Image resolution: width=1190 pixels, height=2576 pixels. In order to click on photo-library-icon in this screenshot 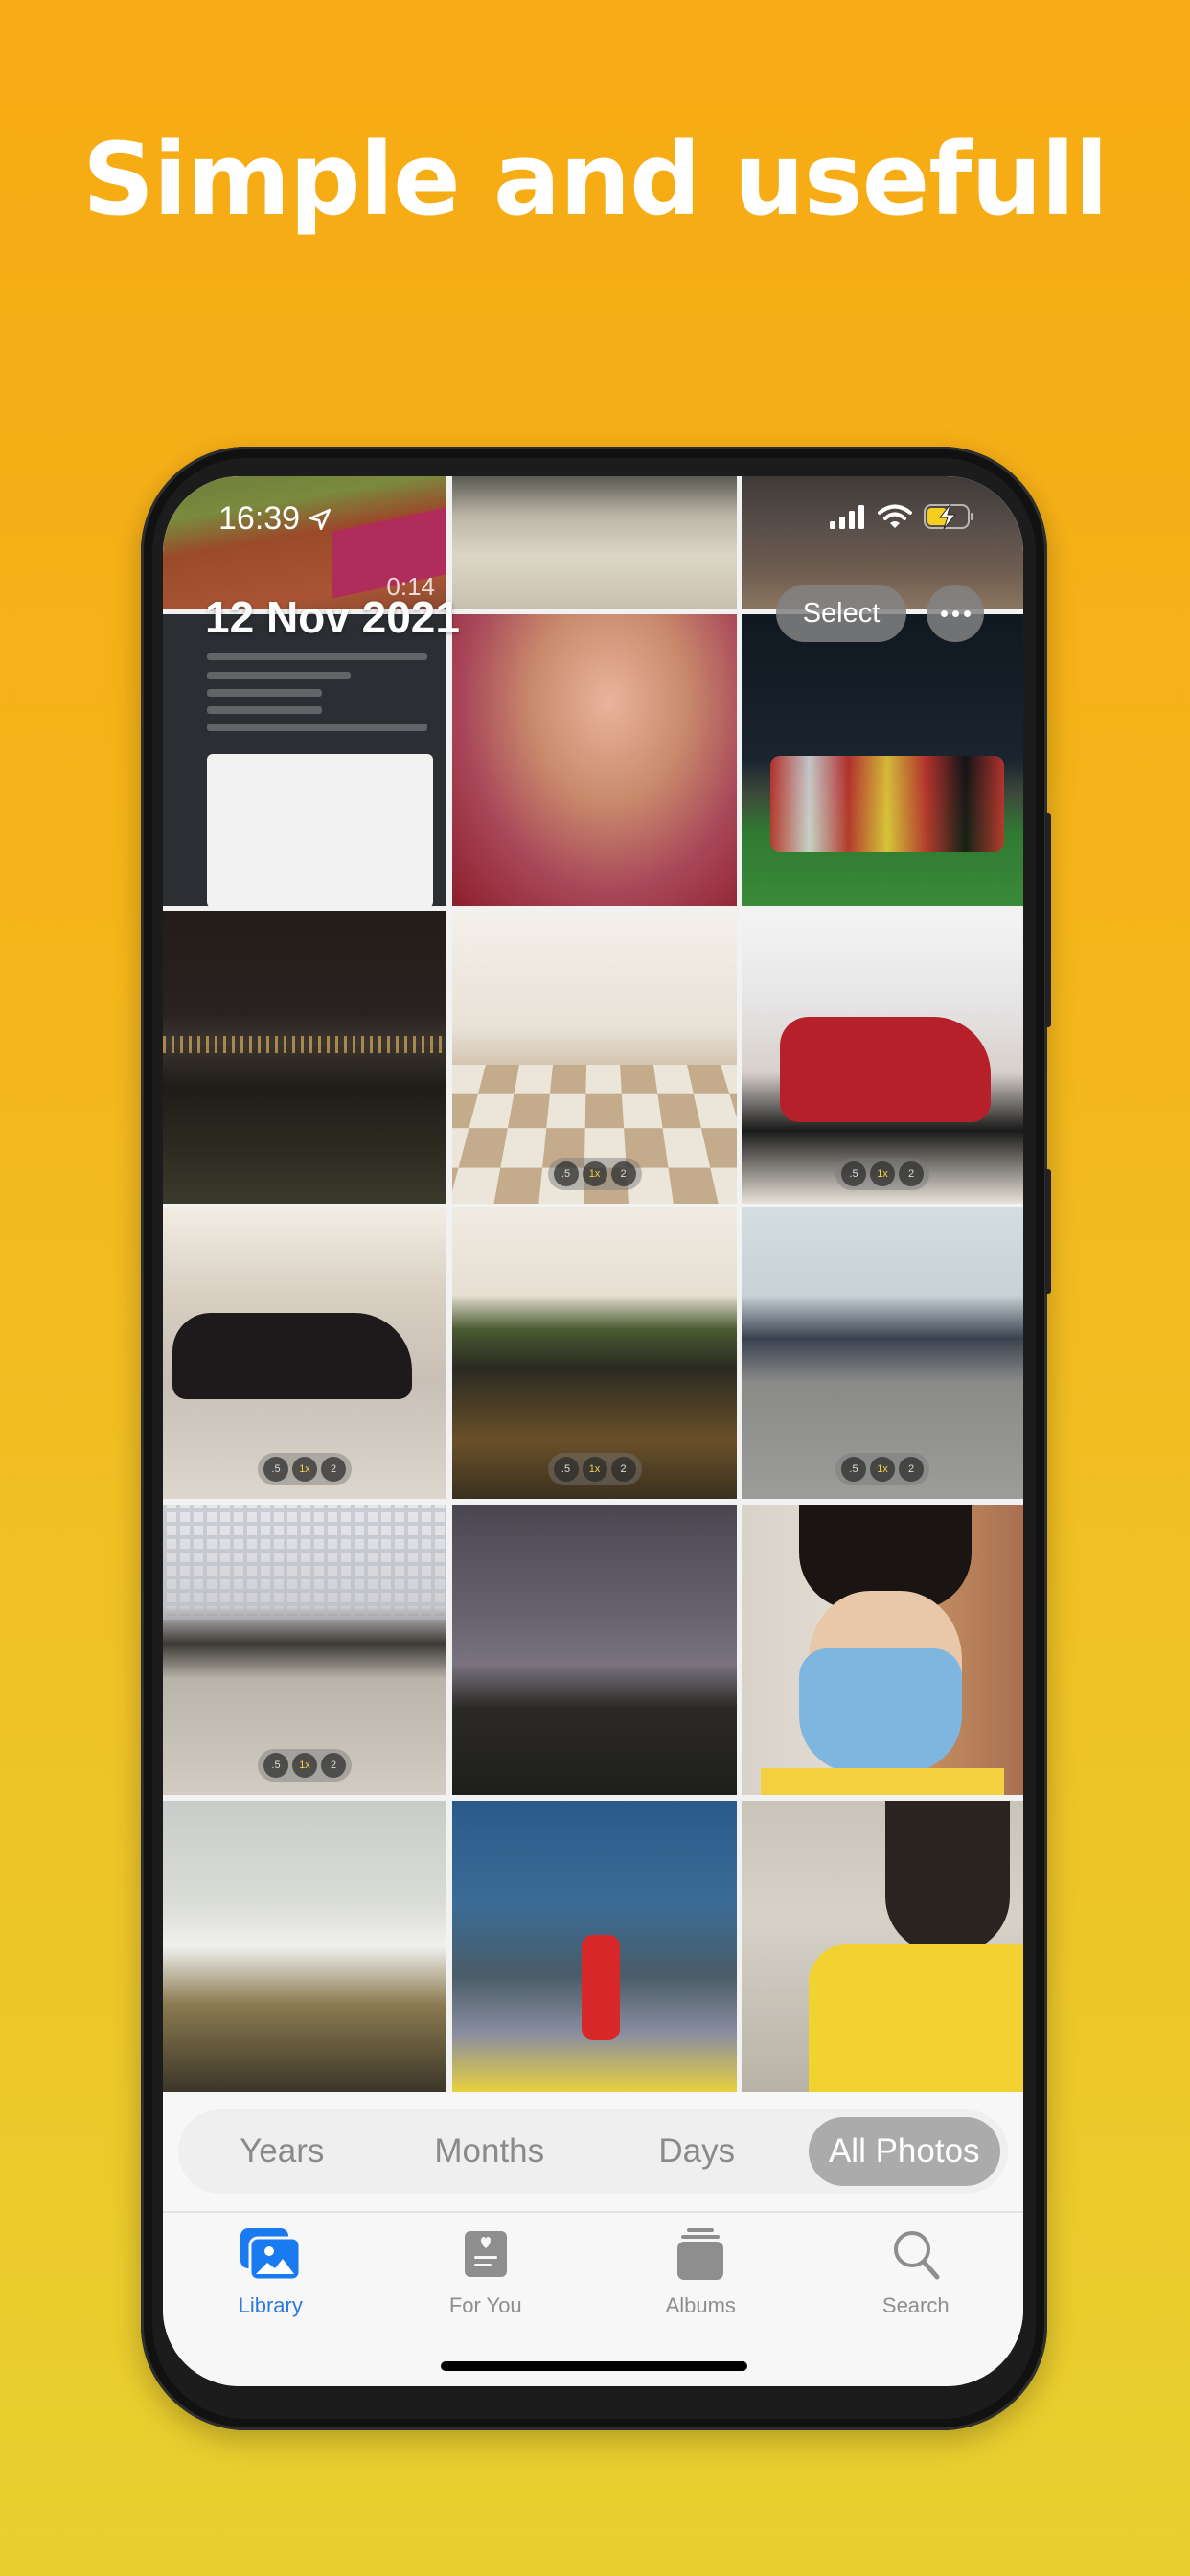, I will do `click(271, 2255)`.